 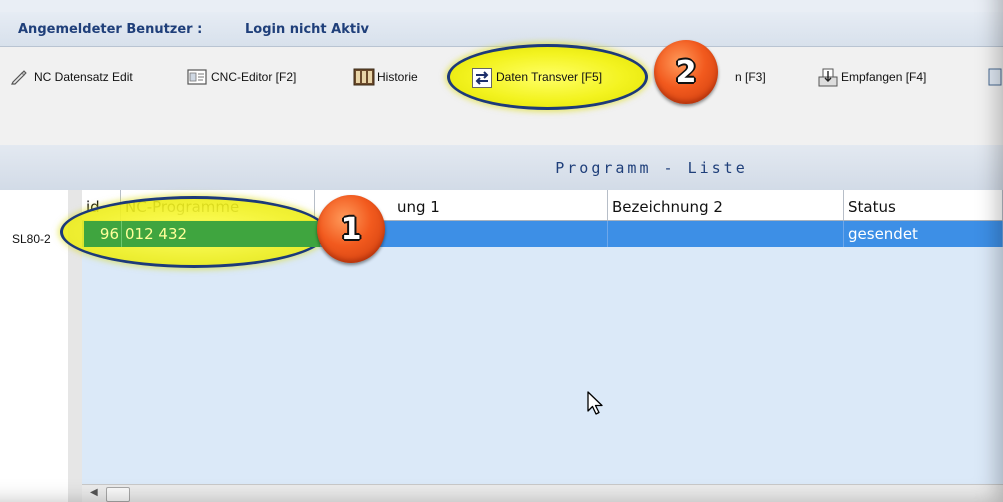 I want to click on annotation-badge-2-number: 2, so click(x=686, y=72).